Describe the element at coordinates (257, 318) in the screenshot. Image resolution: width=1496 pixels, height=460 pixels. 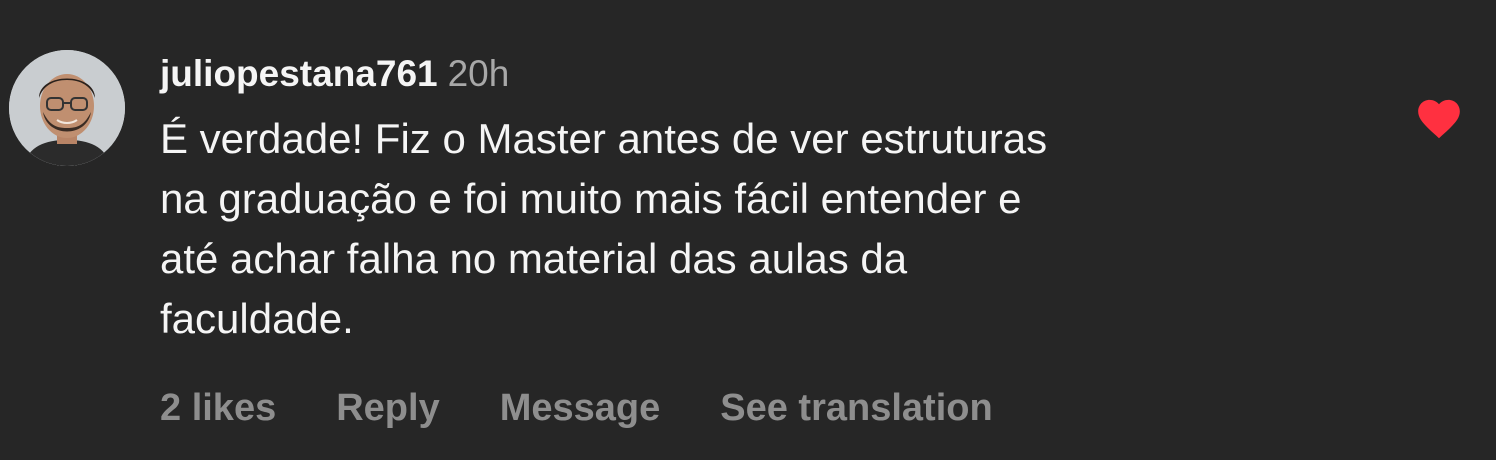
I see `comment-text-line: faculdade.` at that location.